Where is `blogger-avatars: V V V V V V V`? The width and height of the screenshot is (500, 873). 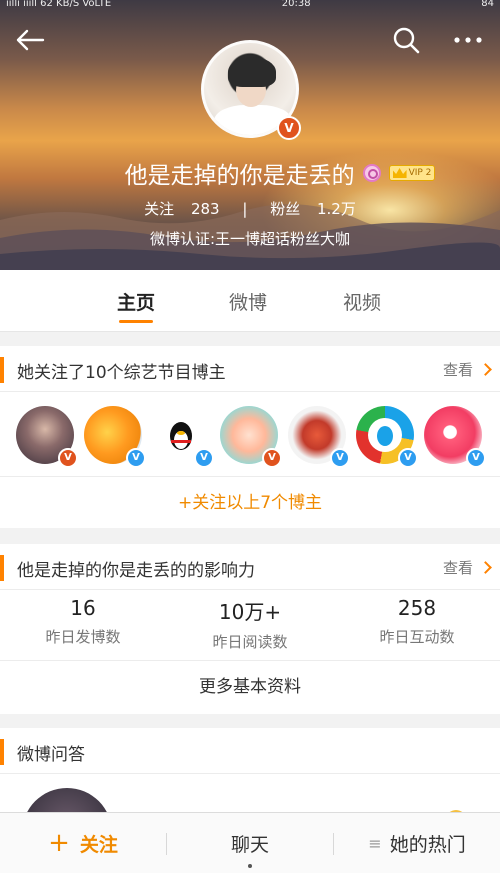
blogger-avatars: V V V V V V V is located at coordinates (250, 437).